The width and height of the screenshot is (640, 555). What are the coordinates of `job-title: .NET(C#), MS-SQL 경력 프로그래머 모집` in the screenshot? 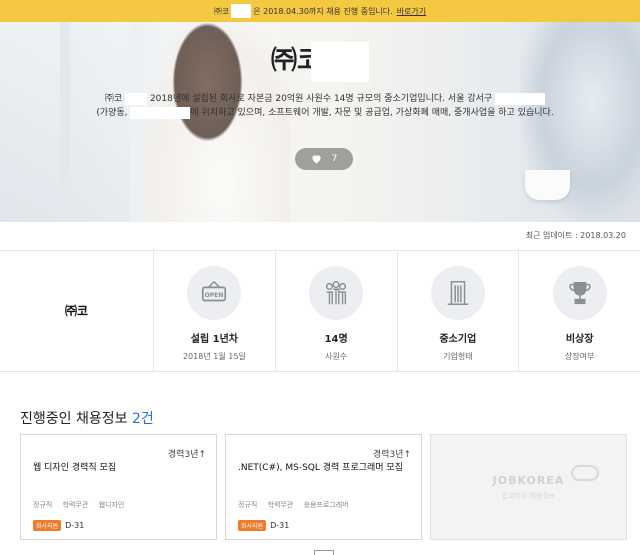 It's located at (326, 468).